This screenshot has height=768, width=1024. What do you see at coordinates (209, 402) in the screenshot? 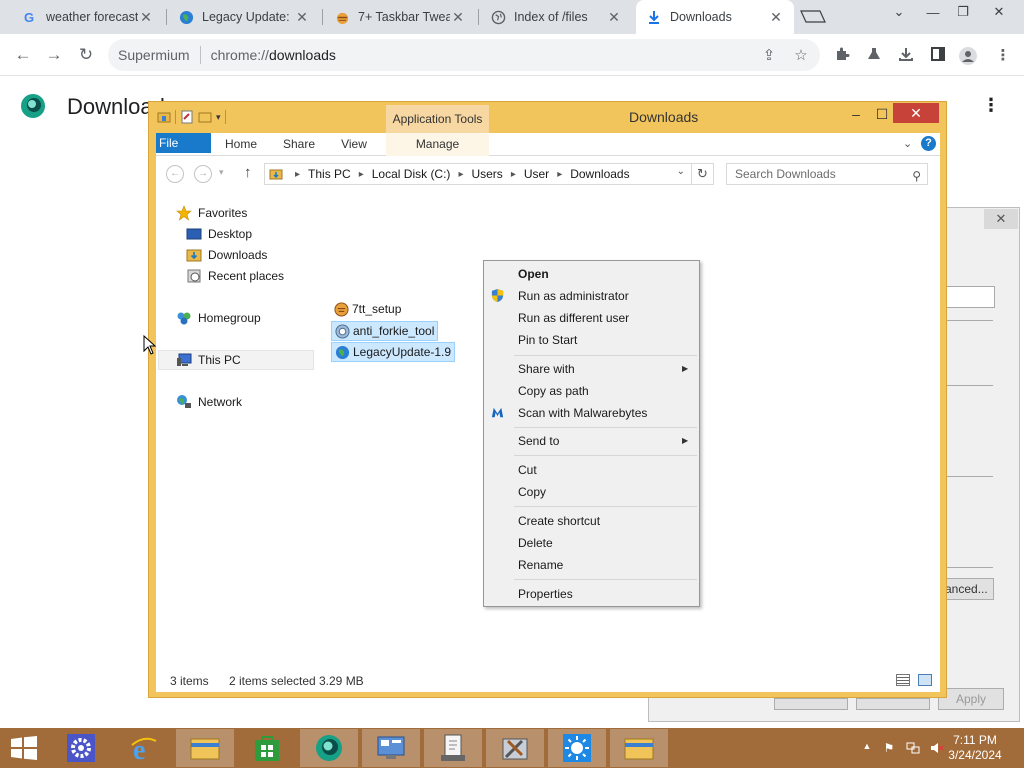
I see `nav-network: Network` at bounding box center [209, 402].